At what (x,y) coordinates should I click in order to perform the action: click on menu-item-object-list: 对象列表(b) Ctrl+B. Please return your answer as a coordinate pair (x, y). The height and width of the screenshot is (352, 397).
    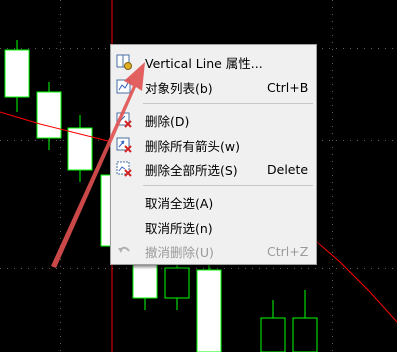
    Looking at the image, I should click on (213, 87).